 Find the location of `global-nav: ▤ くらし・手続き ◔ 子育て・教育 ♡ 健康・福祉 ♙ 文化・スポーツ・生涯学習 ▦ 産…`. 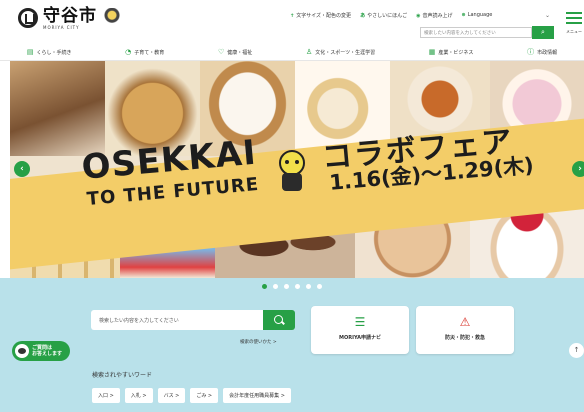

global-nav: ▤ くらし・手続き ◔ 子育て・教育 ♡ 健康・福祉 ♙ 文化・スポーツ・生涯学習 ▦ 産… is located at coordinates (292, 52).